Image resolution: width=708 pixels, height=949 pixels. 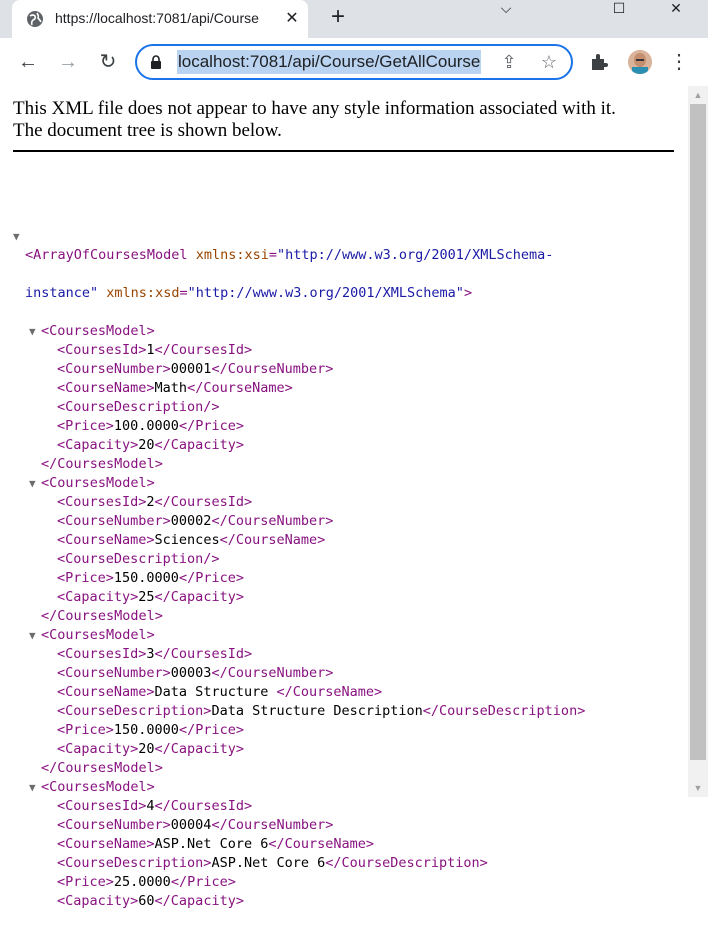 I want to click on xml-field-line: <CourseName>Data Structure </CourseName>, so click(x=344, y=692).